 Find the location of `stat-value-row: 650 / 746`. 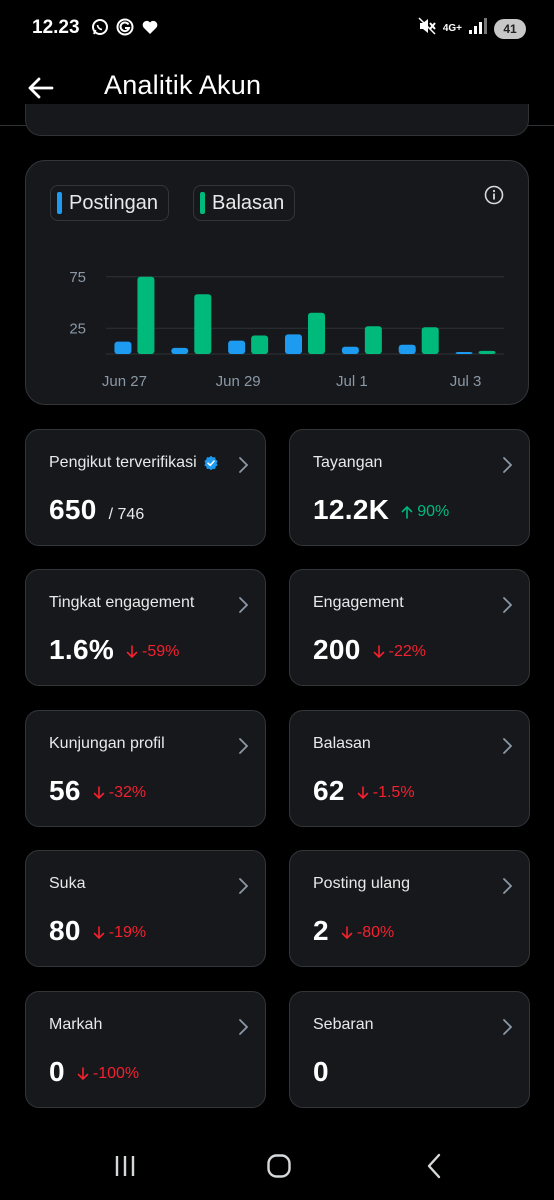

stat-value-row: 650 / 746 is located at coordinates (96, 510).